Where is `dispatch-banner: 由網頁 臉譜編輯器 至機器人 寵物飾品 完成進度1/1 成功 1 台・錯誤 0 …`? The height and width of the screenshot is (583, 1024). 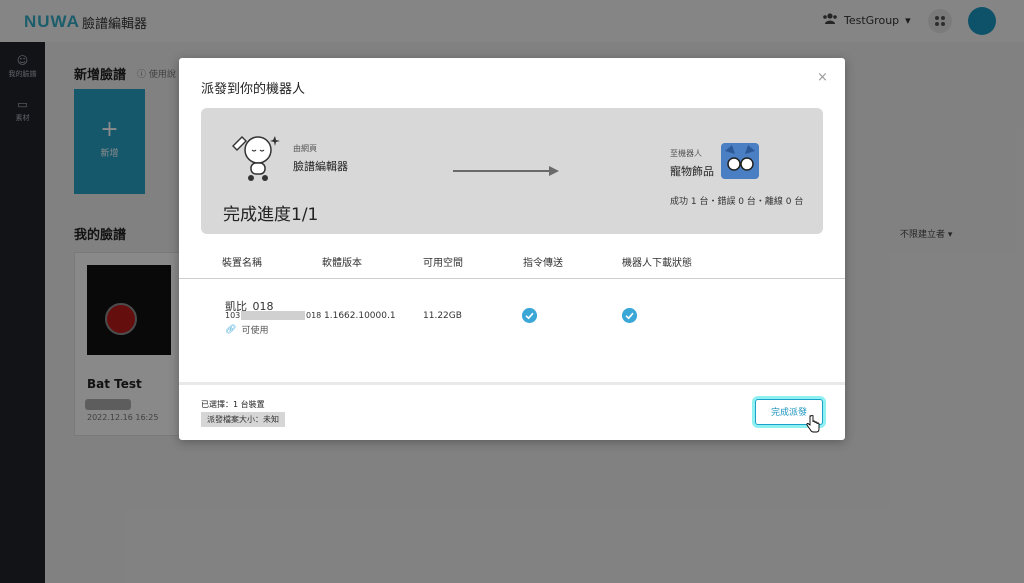
dispatch-banner: 由網頁 臉譜編輯器 至機器人 寵物飾品 完成進度1/1 成功 1 台・錯誤 0 … is located at coordinates (512, 171).